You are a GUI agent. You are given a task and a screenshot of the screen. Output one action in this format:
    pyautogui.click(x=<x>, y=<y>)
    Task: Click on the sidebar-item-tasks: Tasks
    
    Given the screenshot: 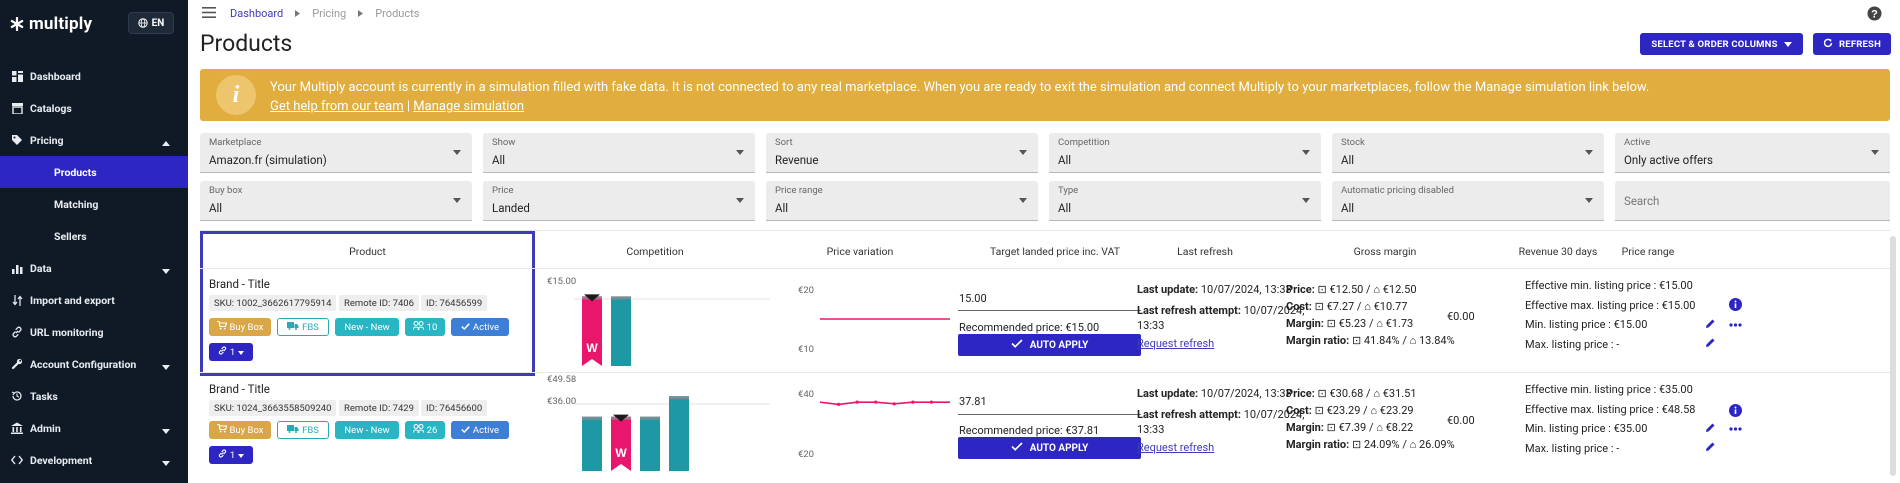 What is the action you would take?
    pyautogui.click(x=94, y=396)
    